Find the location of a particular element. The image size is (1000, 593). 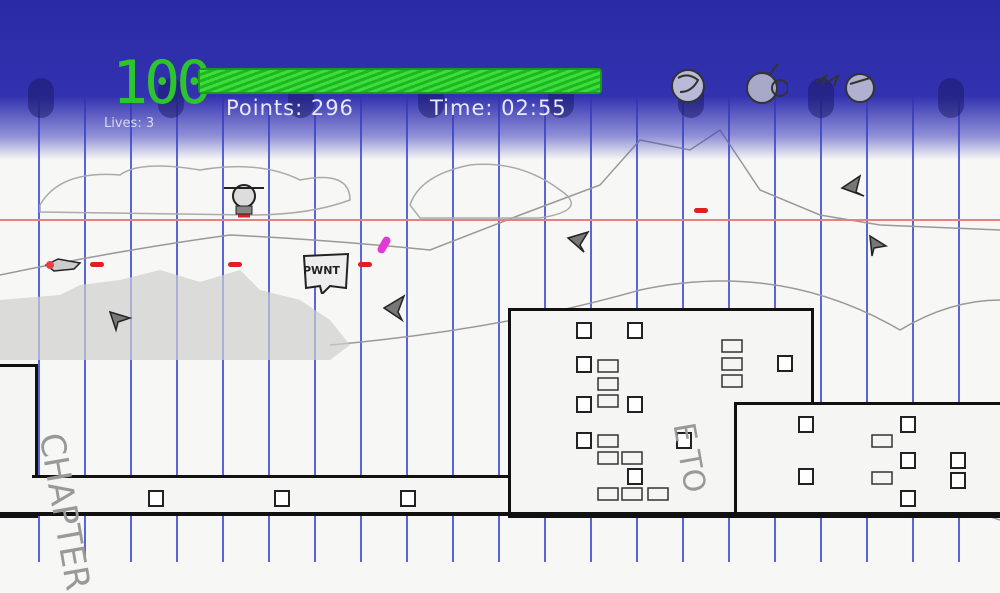

speed-arrows-icon is located at coordinates (845, 88).